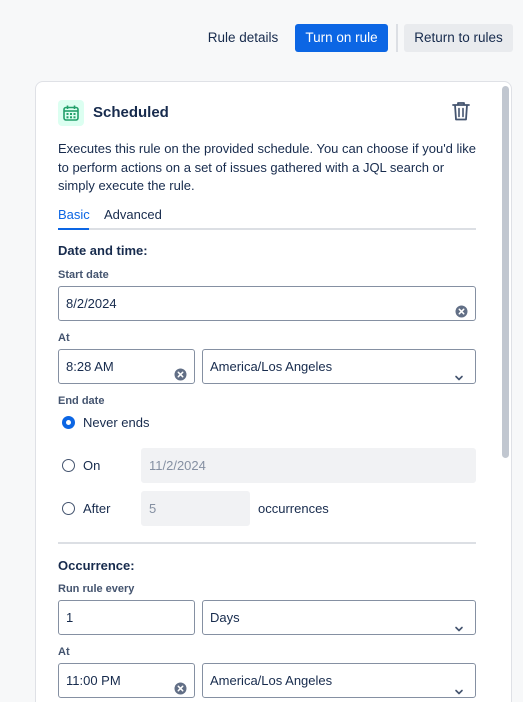  Describe the element at coordinates (308, 465) in the screenshot. I see `end-on-date-field: 11/2/2024` at that location.